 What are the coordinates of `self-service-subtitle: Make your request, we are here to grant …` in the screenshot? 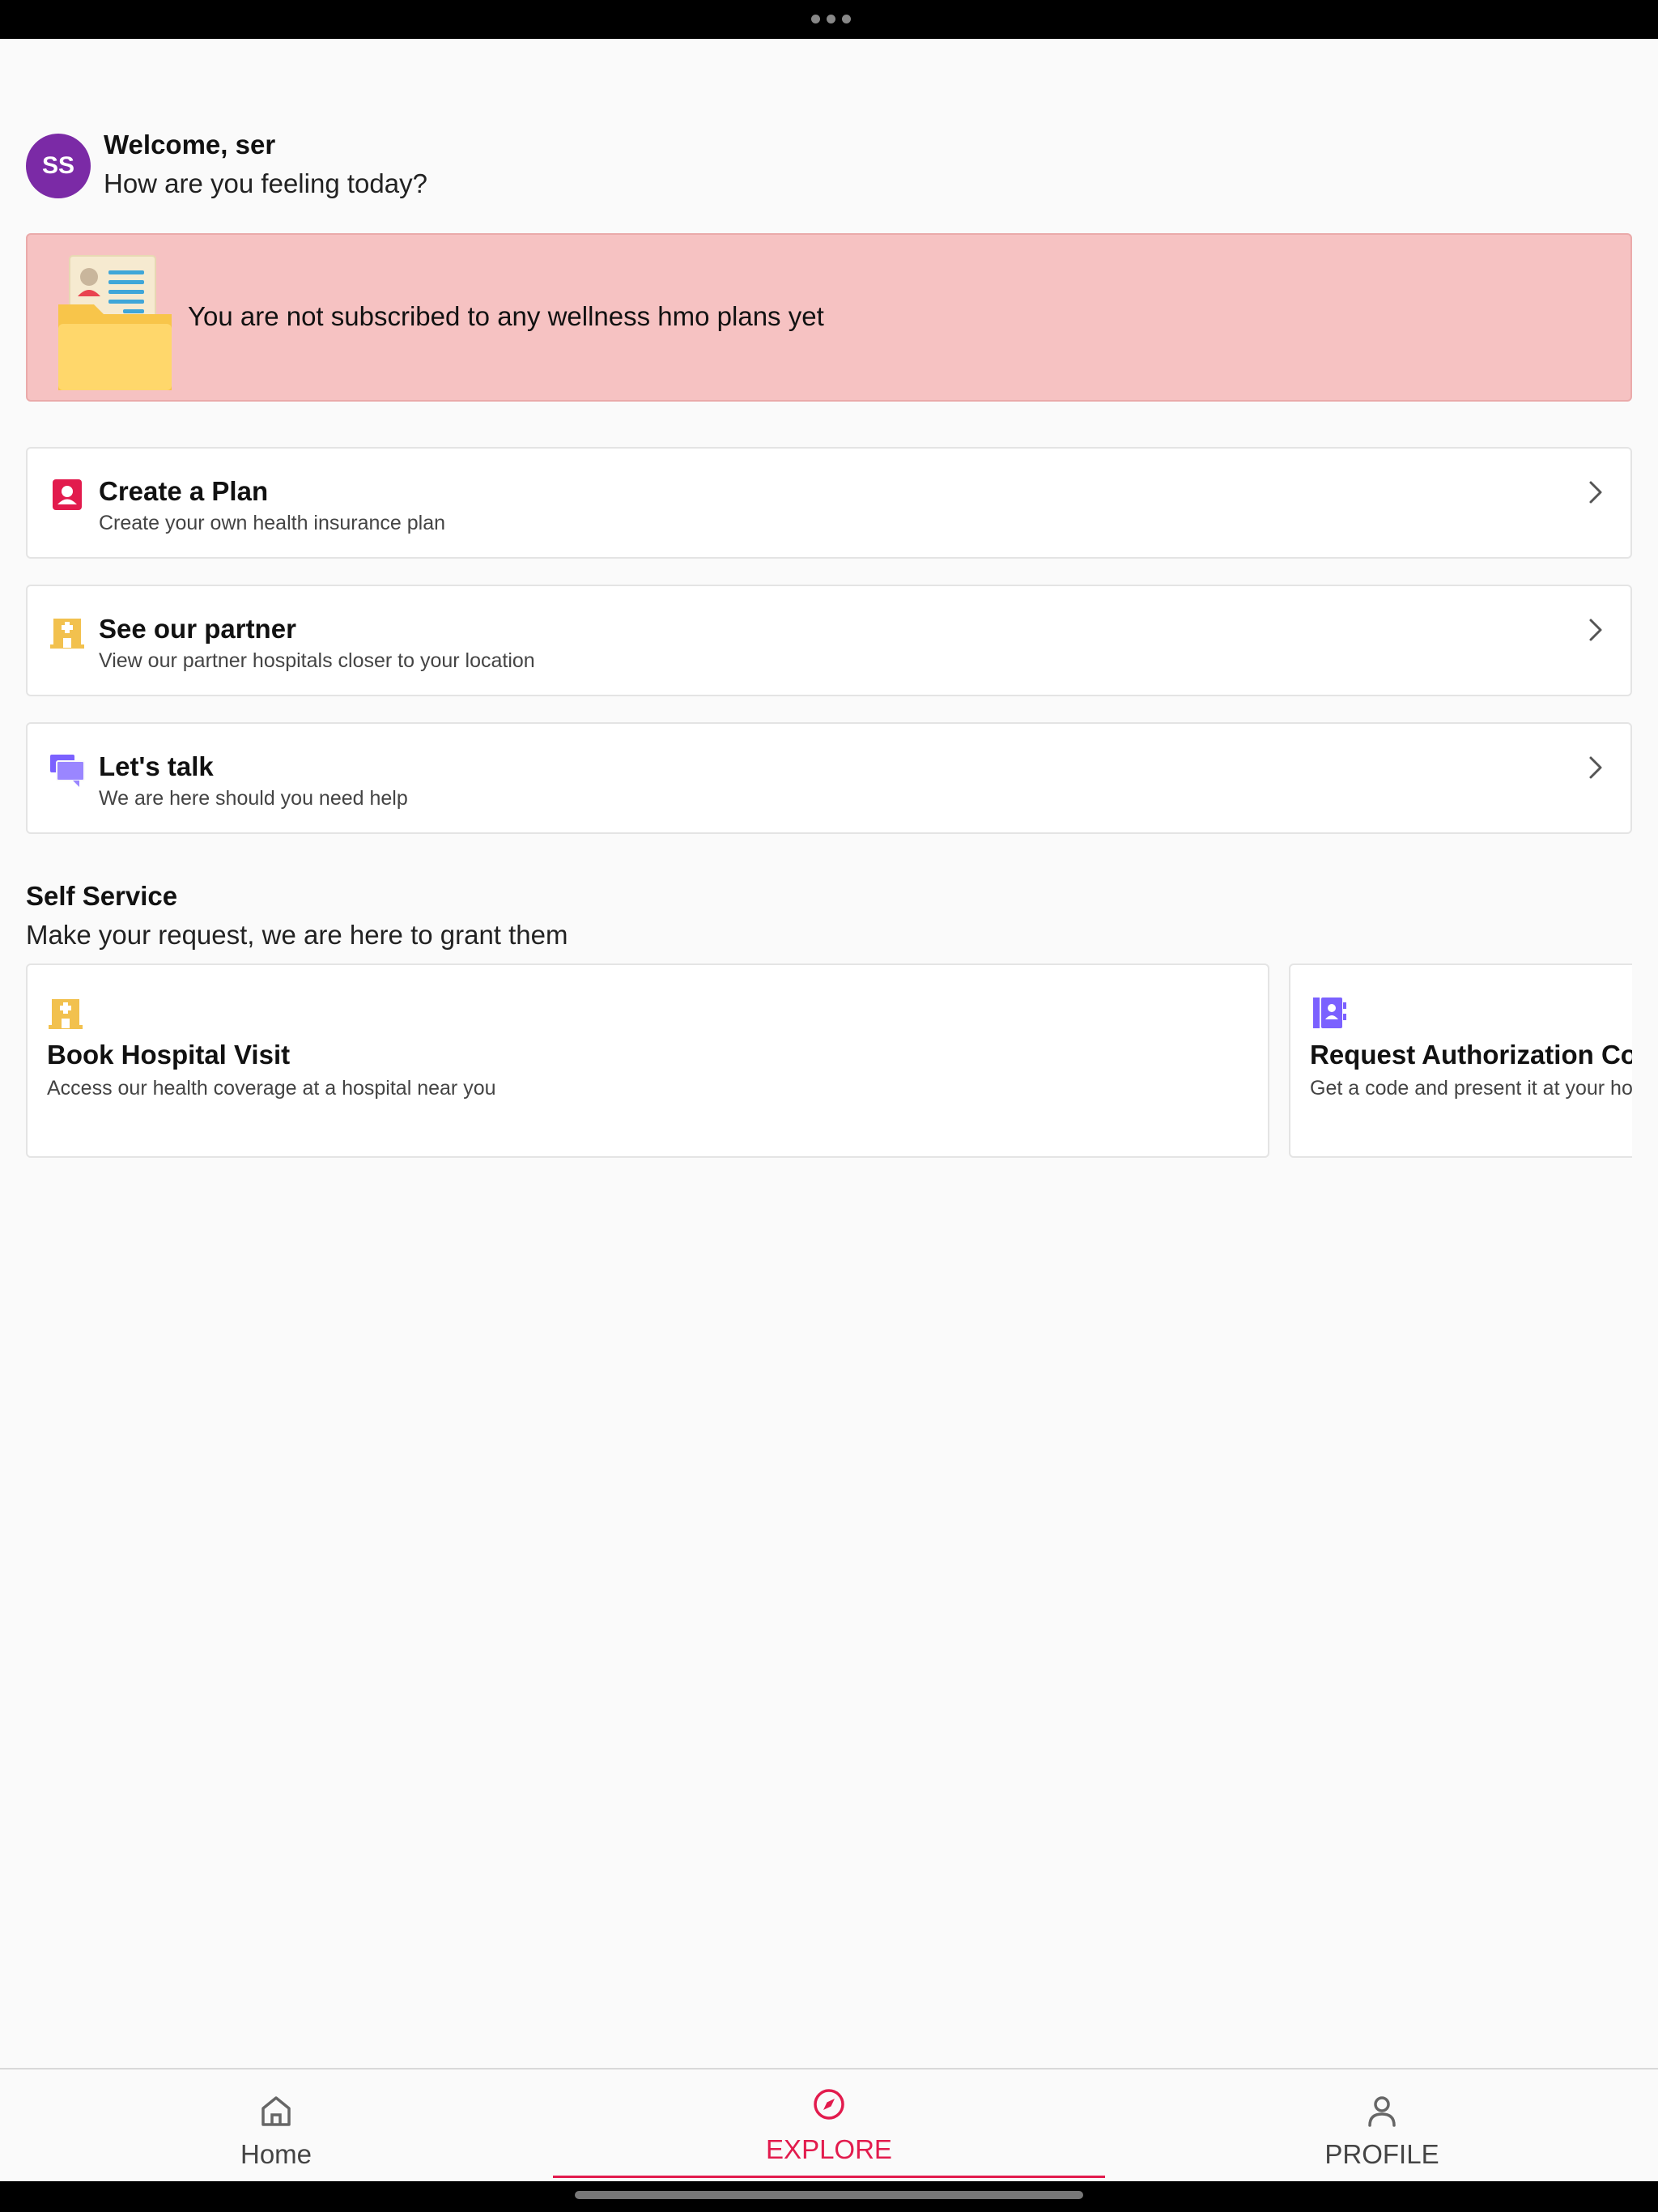 It's located at (297, 935).